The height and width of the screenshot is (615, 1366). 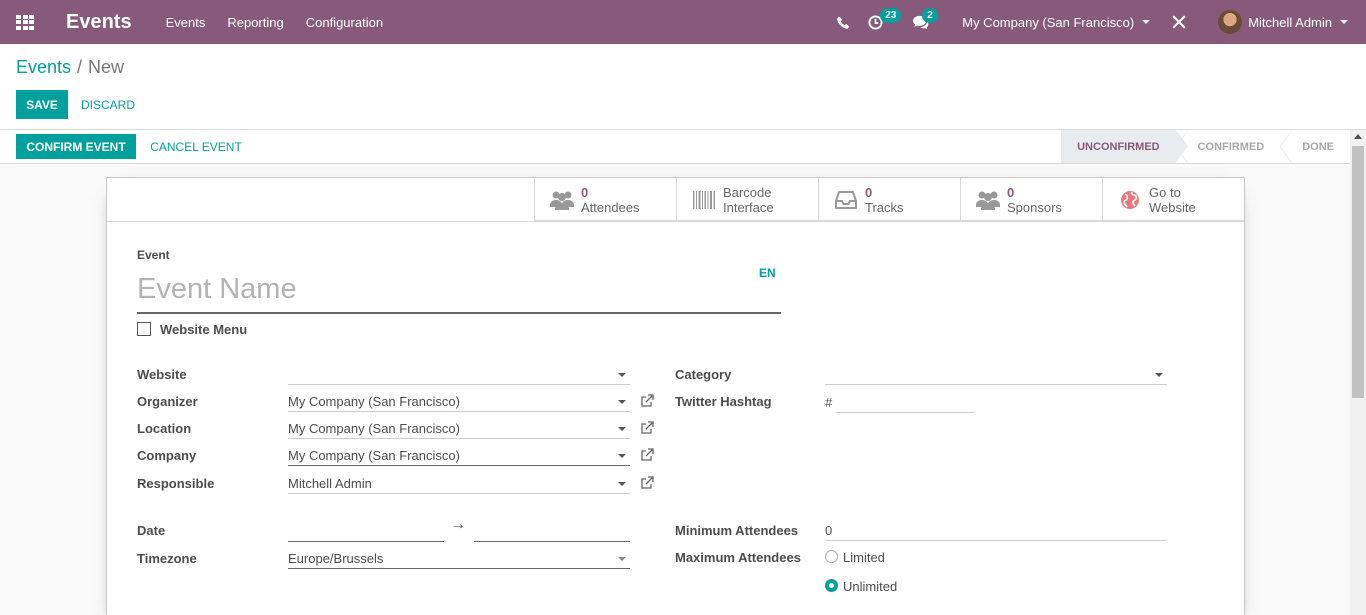 What do you see at coordinates (1358, 272) in the screenshot?
I see `scroll-thumb` at bounding box center [1358, 272].